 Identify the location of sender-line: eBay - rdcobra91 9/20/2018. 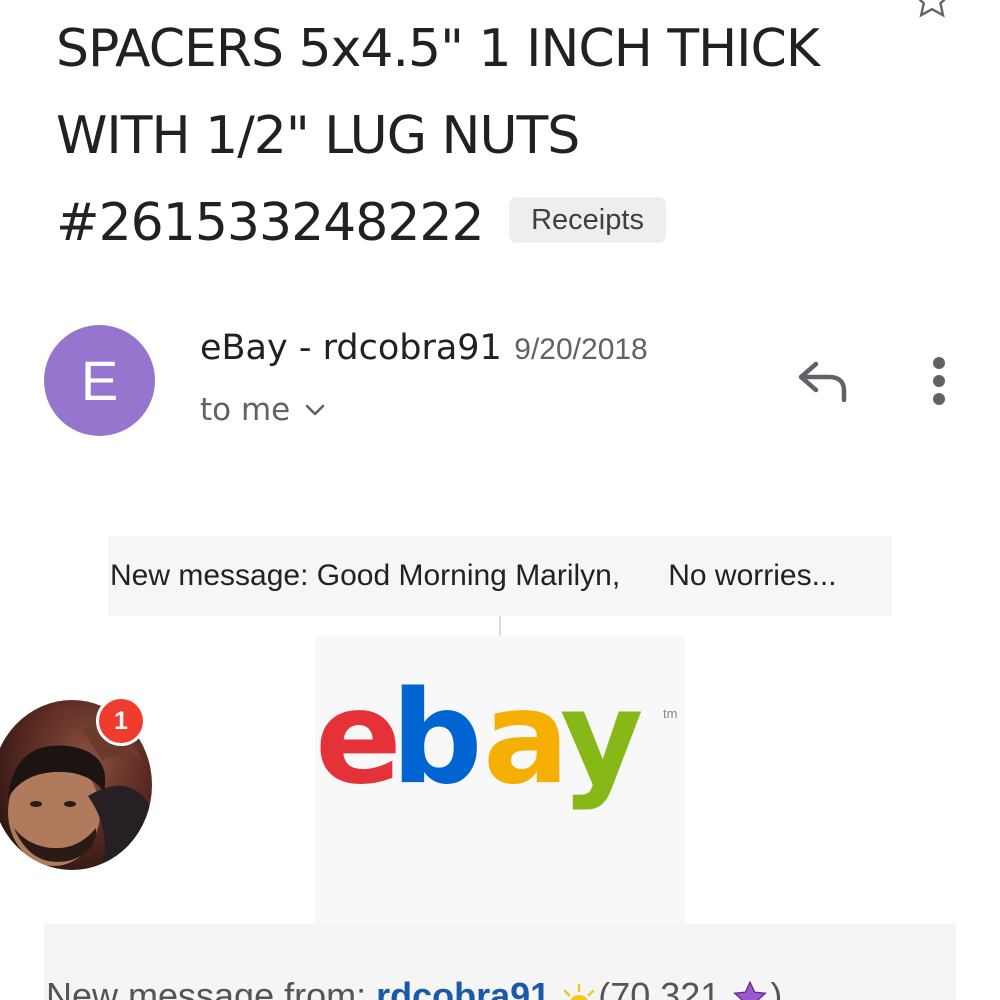
(424, 348).